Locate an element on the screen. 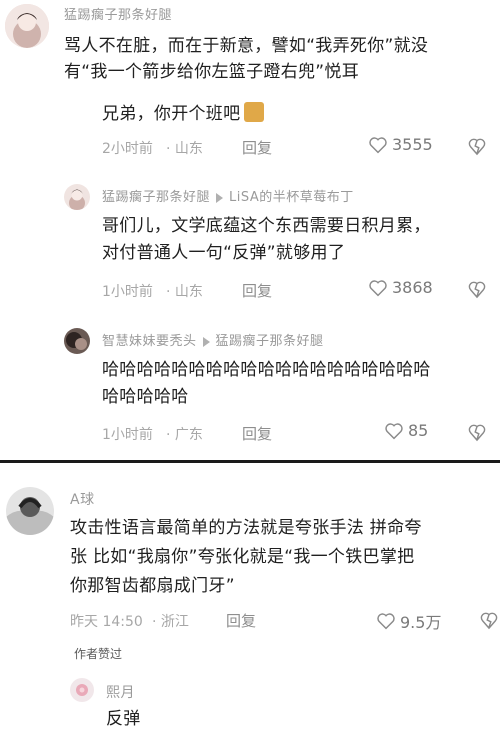  section-divider is located at coordinates (250, 461).